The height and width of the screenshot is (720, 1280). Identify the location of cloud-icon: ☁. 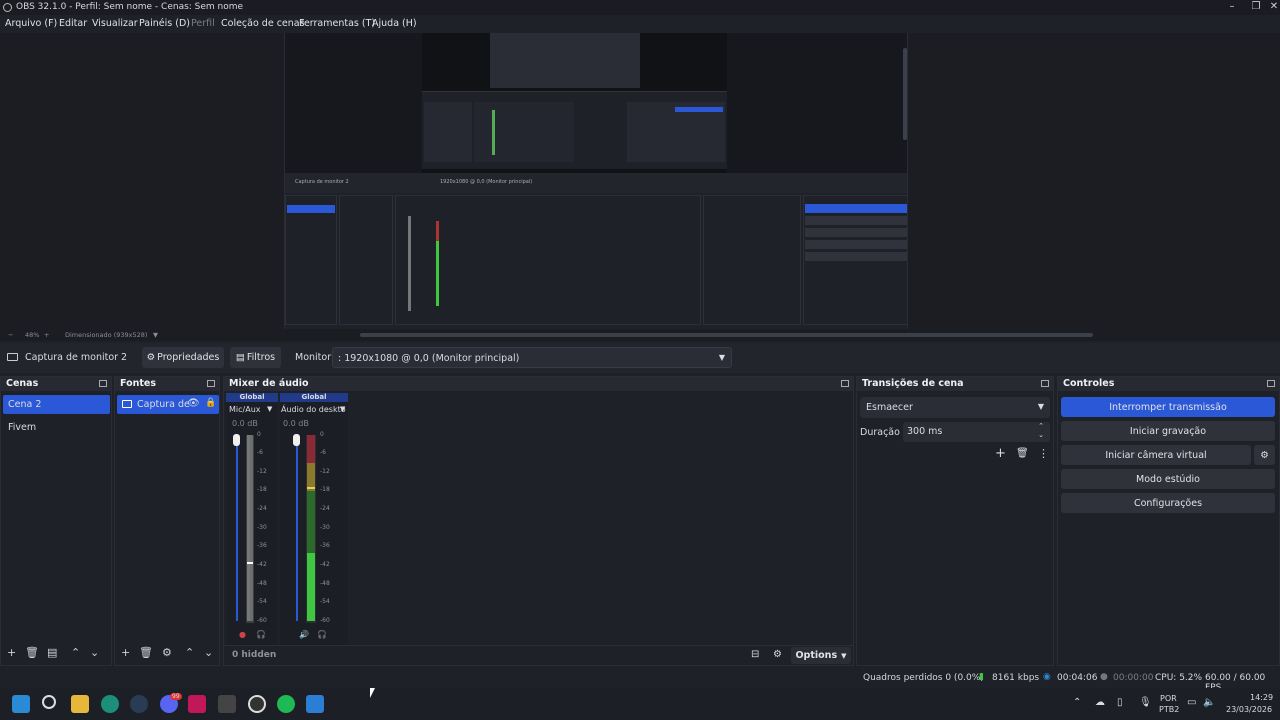
(1100, 702).